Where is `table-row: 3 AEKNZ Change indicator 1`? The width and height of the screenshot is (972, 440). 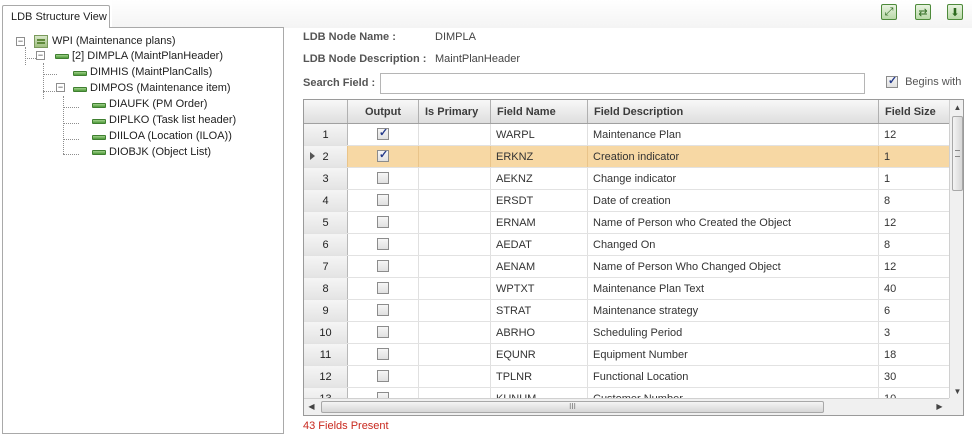 table-row: 3 AEKNZ Change indicator 1 is located at coordinates (626, 179).